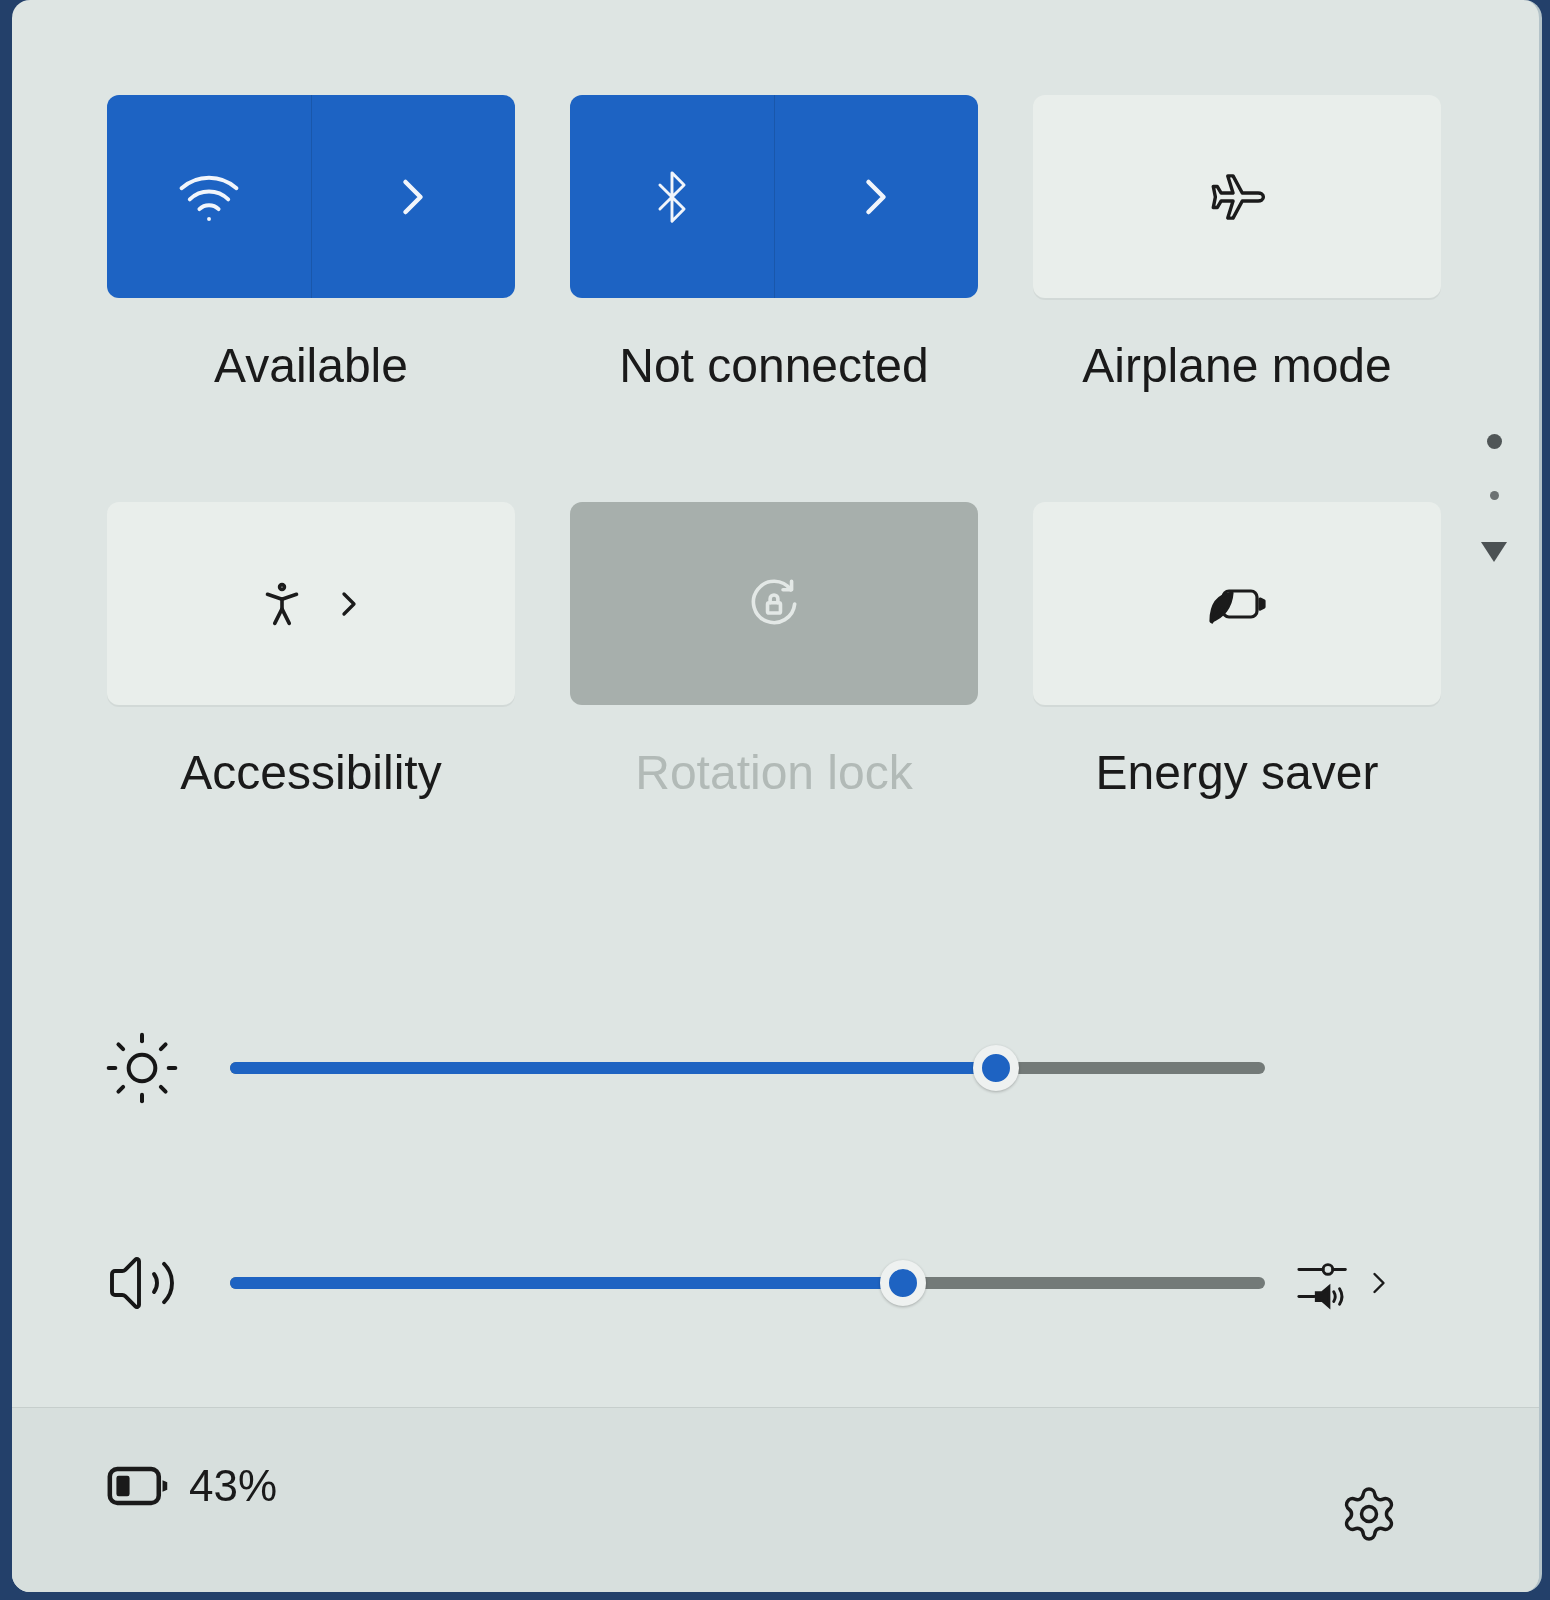 The image size is (1550, 1600). Describe the element at coordinates (1237, 366) in the screenshot. I see `tile-label: Airplane mode` at that location.